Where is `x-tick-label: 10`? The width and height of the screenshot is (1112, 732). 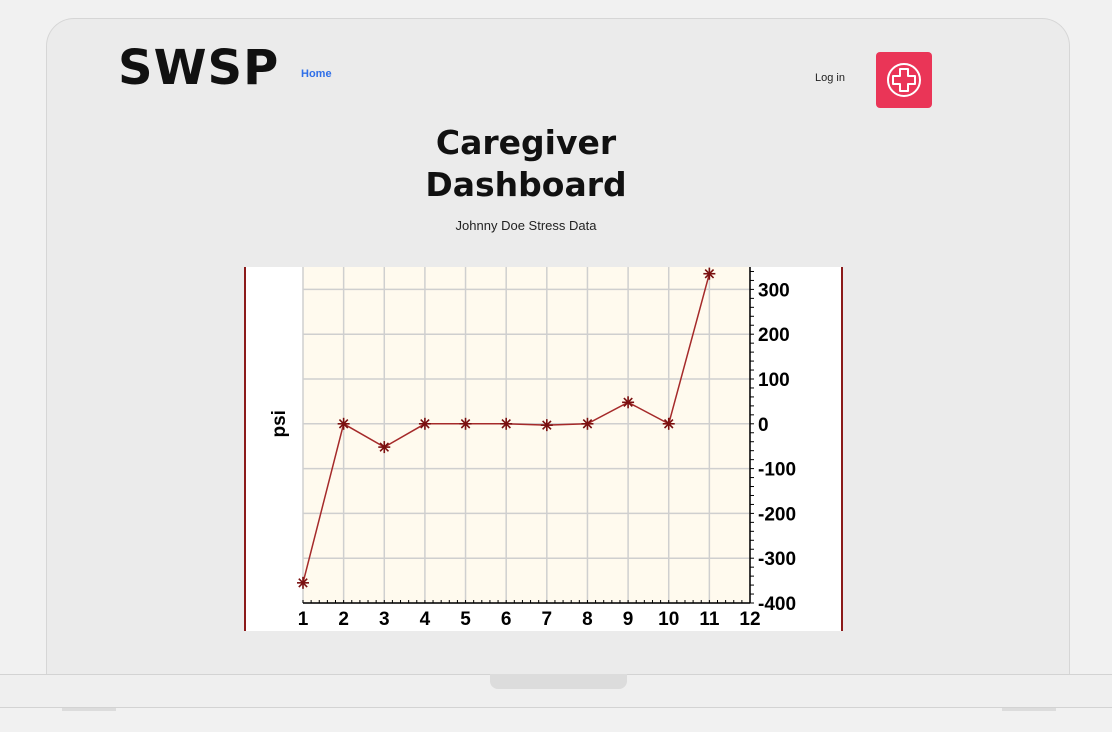
x-tick-label: 10 is located at coordinates (668, 619).